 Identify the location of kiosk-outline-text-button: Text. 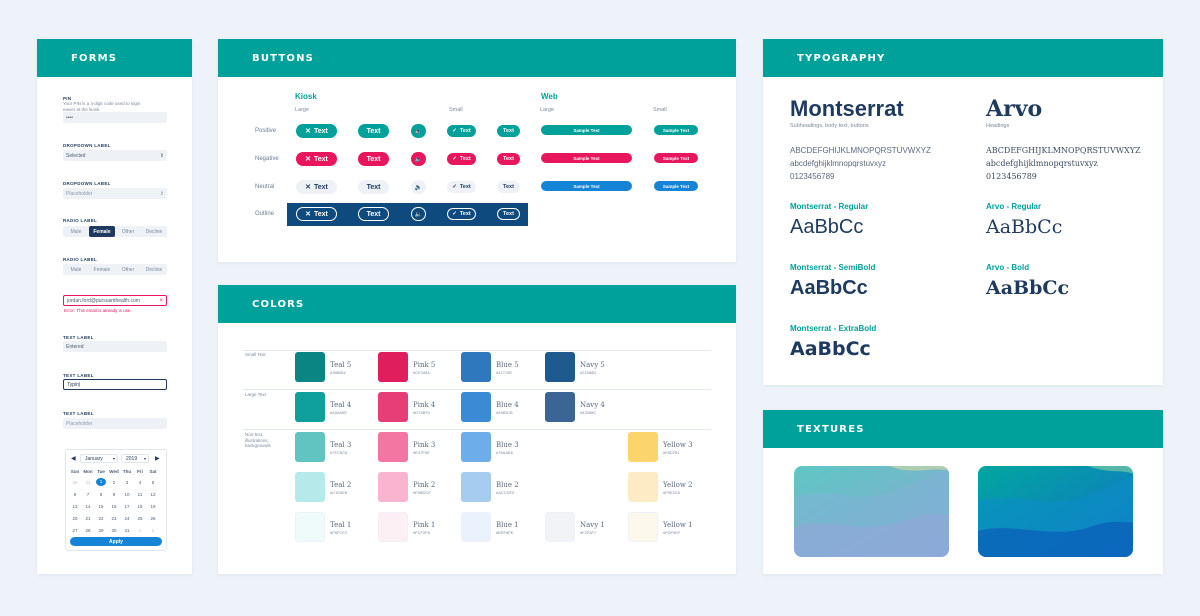
(373, 214).